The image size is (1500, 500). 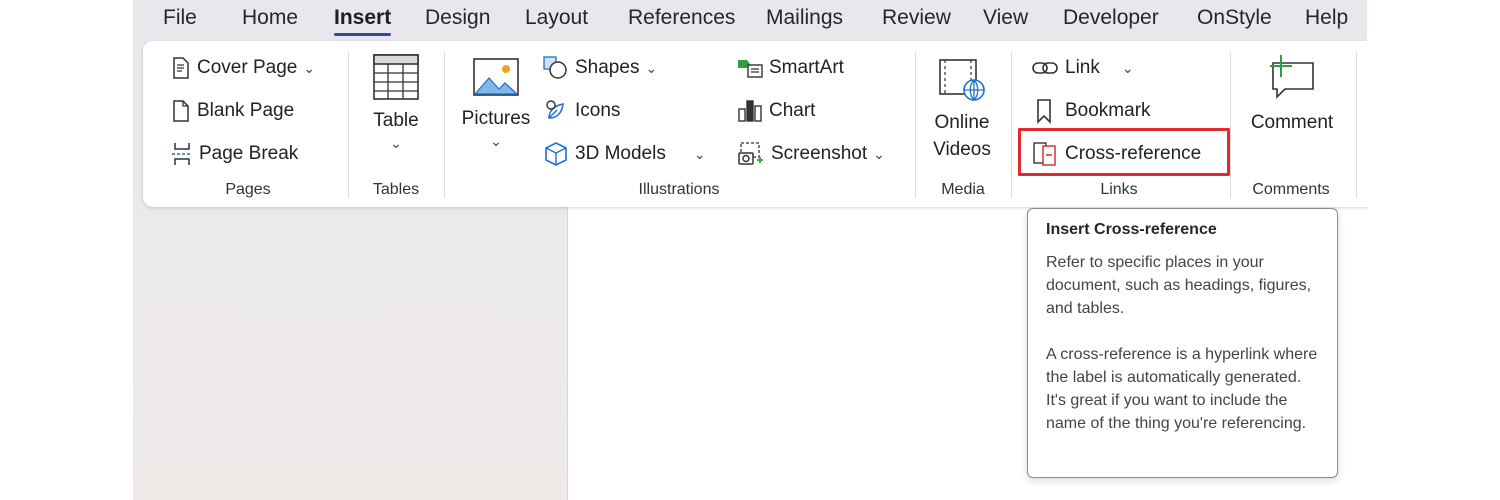 What do you see at coordinates (962, 149) in the screenshot?
I see `online-videos-label-line2: Videos` at bounding box center [962, 149].